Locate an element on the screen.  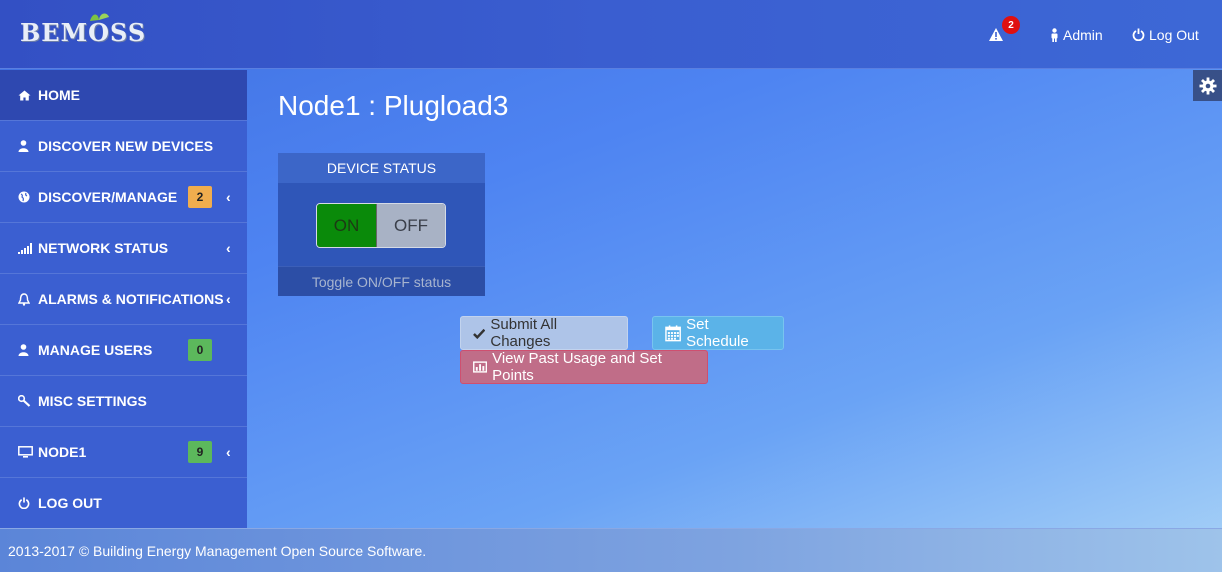
globe-icon is located at coordinates (28, 197).